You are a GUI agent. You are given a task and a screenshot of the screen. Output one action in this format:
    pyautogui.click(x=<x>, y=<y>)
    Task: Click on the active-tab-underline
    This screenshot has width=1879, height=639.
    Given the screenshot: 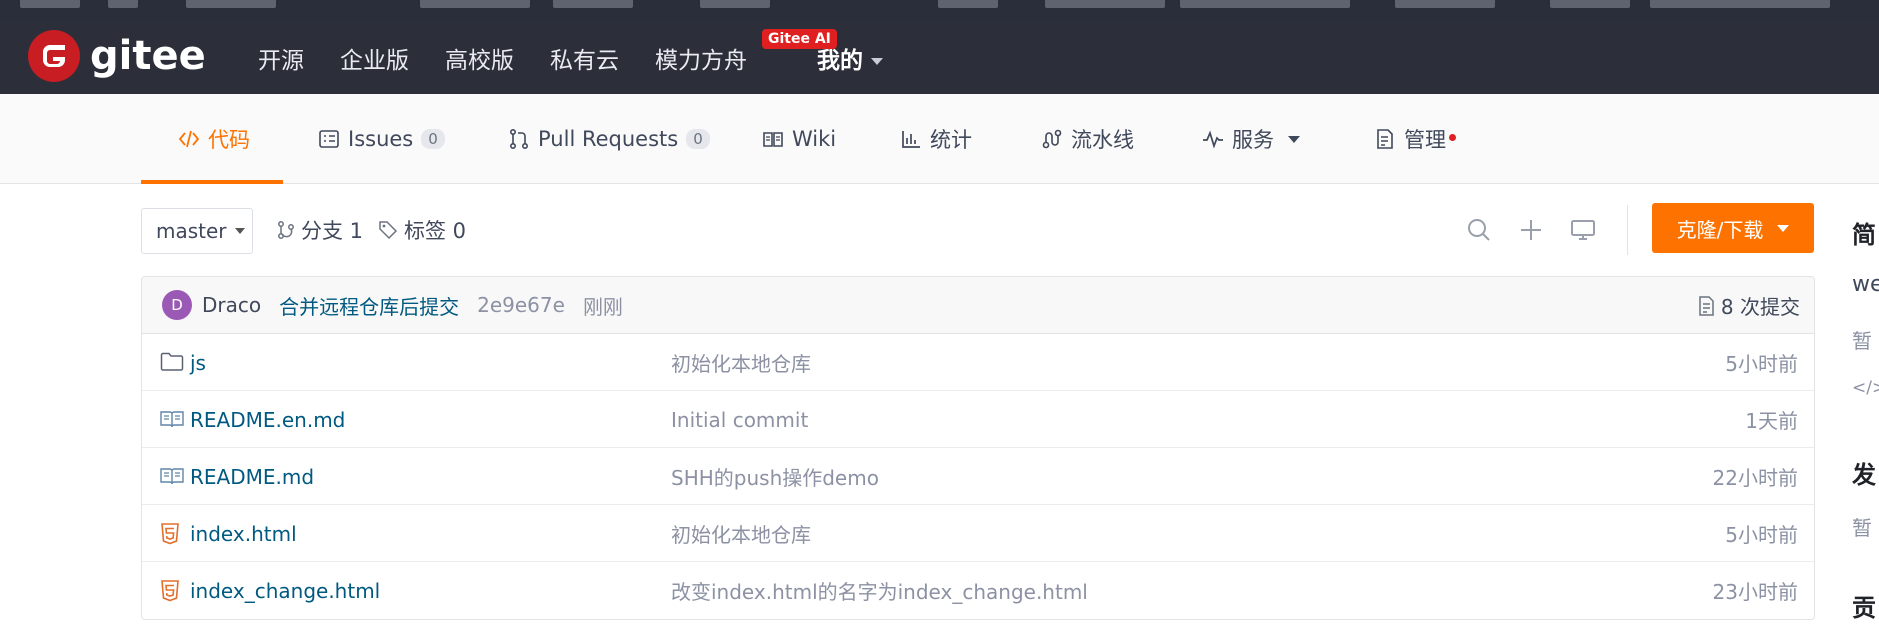 What is the action you would take?
    pyautogui.click(x=212, y=182)
    